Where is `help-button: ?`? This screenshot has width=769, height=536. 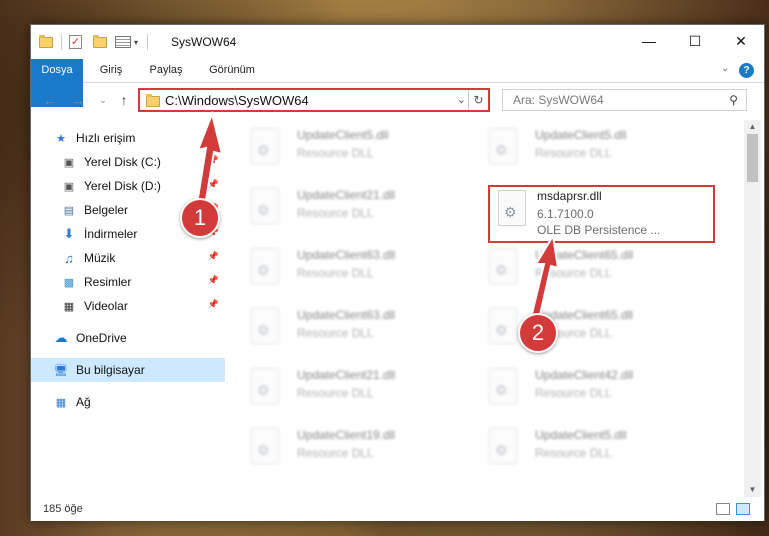
help-button: ? is located at coordinates (746, 70).